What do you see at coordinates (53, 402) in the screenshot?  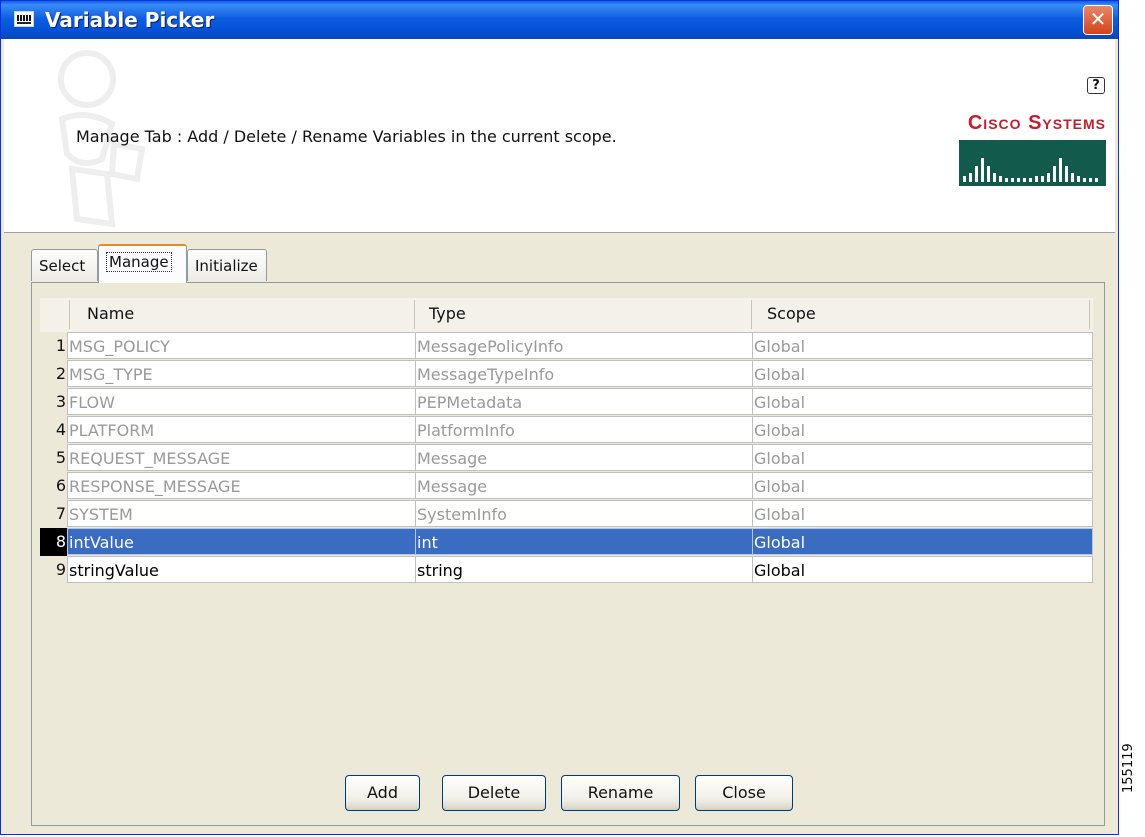 I see `row-number: 3` at bounding box center [53, 402].